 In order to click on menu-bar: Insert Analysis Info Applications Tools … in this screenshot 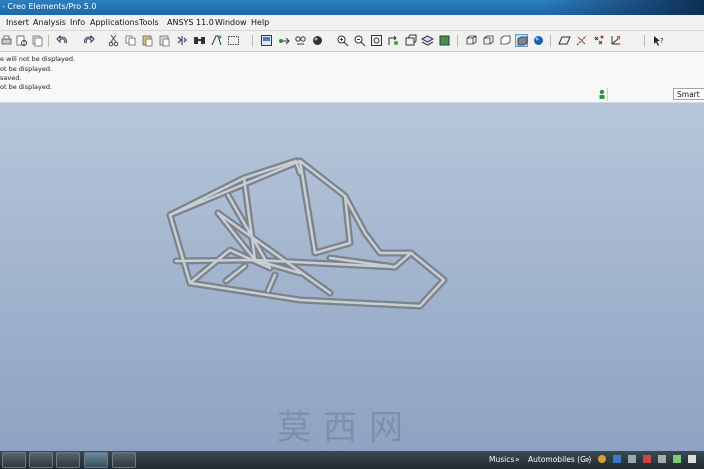, I will do `click(352, 23)`.